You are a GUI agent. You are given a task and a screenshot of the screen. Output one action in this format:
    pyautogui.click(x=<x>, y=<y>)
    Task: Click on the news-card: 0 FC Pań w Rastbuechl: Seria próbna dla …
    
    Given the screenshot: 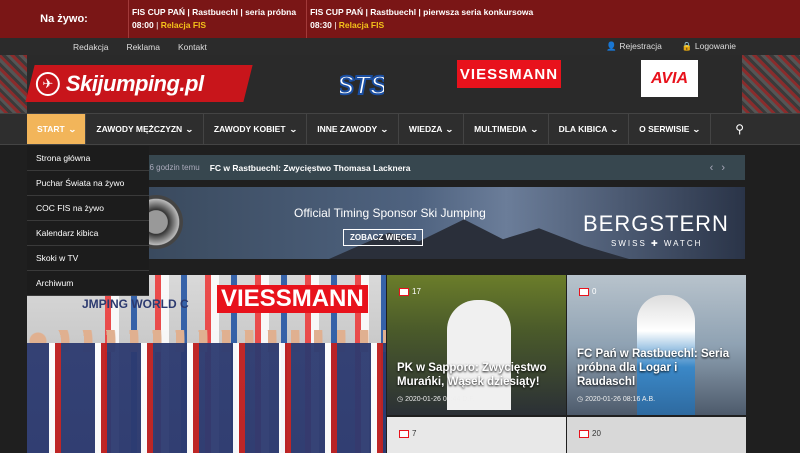 What is the action you would take?
    pyautogui.click(x=656, y=345)
    